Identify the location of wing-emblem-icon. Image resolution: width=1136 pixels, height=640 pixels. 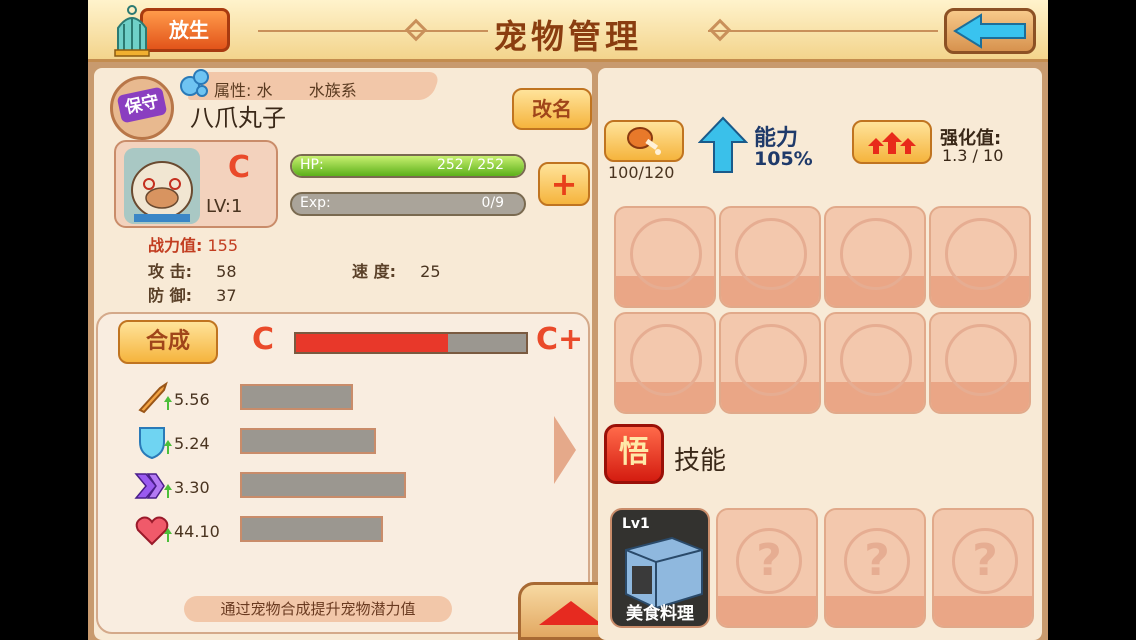
(876, 254).